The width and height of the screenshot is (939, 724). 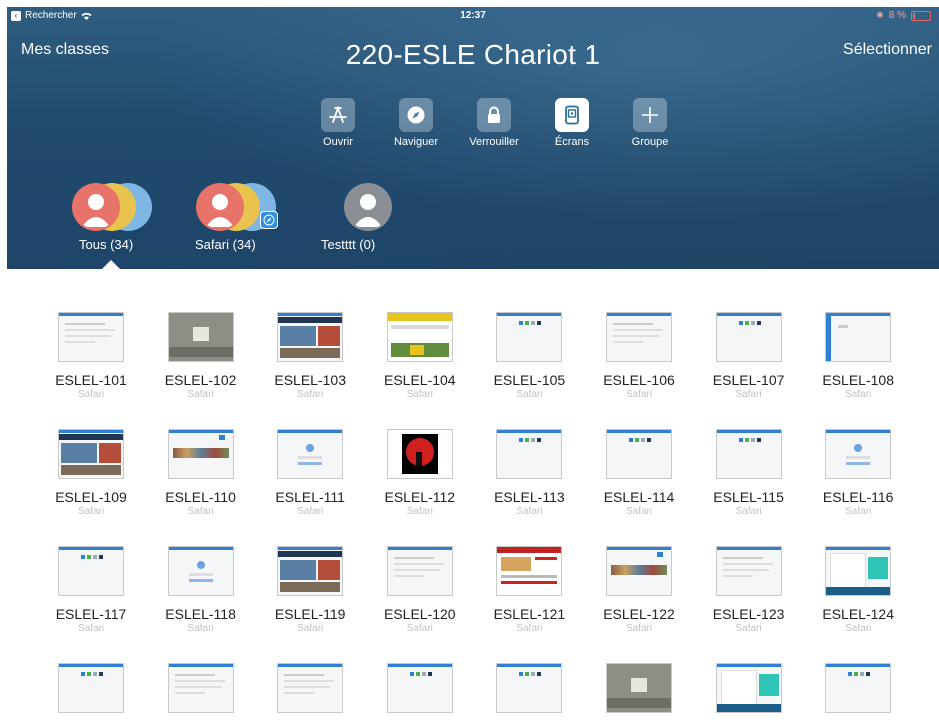 I want to click on device-tile: ESLEL-107 Safari, so click(x=749, y=356).